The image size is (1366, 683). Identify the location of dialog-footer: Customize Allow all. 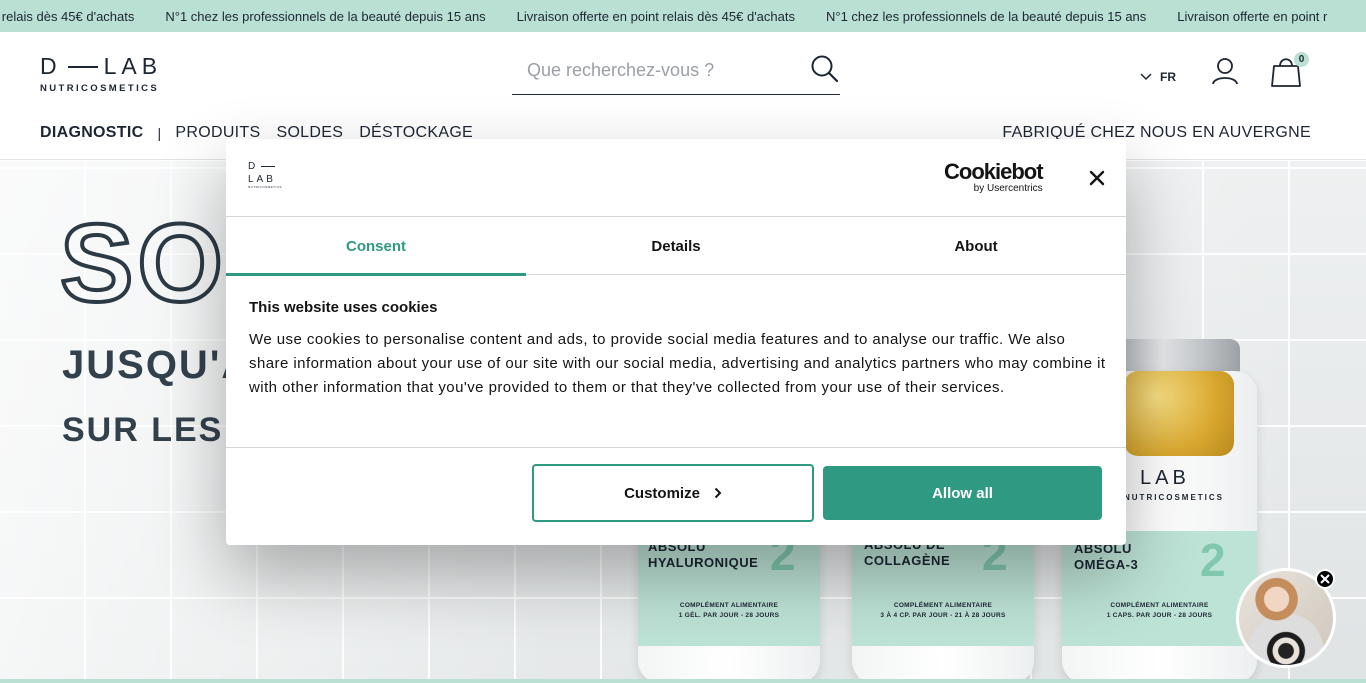
(676, 496).